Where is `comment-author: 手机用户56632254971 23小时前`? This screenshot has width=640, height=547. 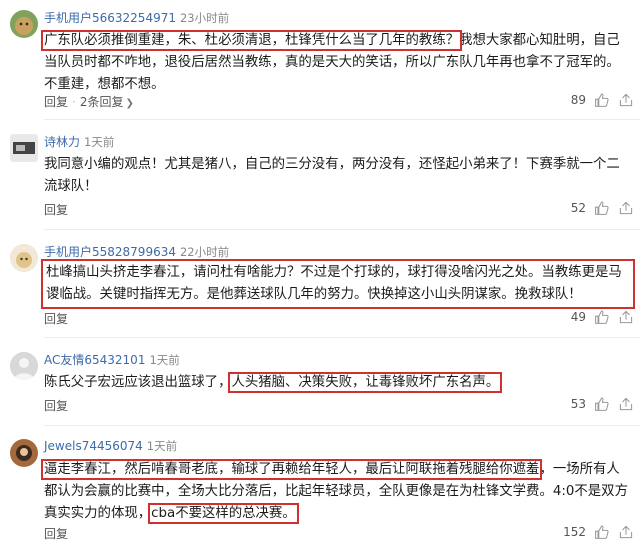
comment-author: 手机用户56632254971 23小时前 is located at coordinates (136, 17).